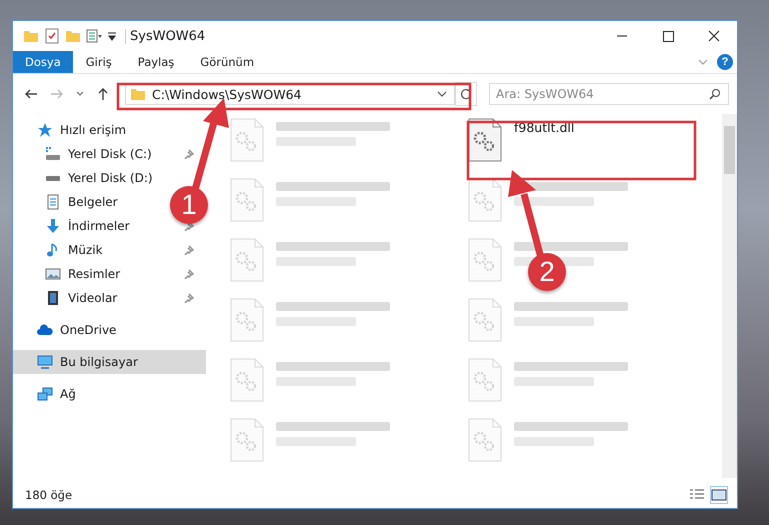 This screenshot has width=769, height=525. Describe the element at coordinates (94, 36) in the screenshot. I see `properties-icon` at that location.